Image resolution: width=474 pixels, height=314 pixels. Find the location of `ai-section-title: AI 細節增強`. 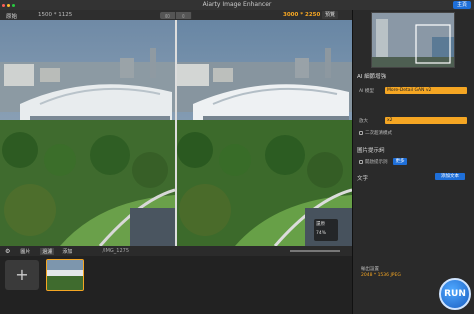

ai-section-title: AI 細節增強 is located at coordinates (372, 77).